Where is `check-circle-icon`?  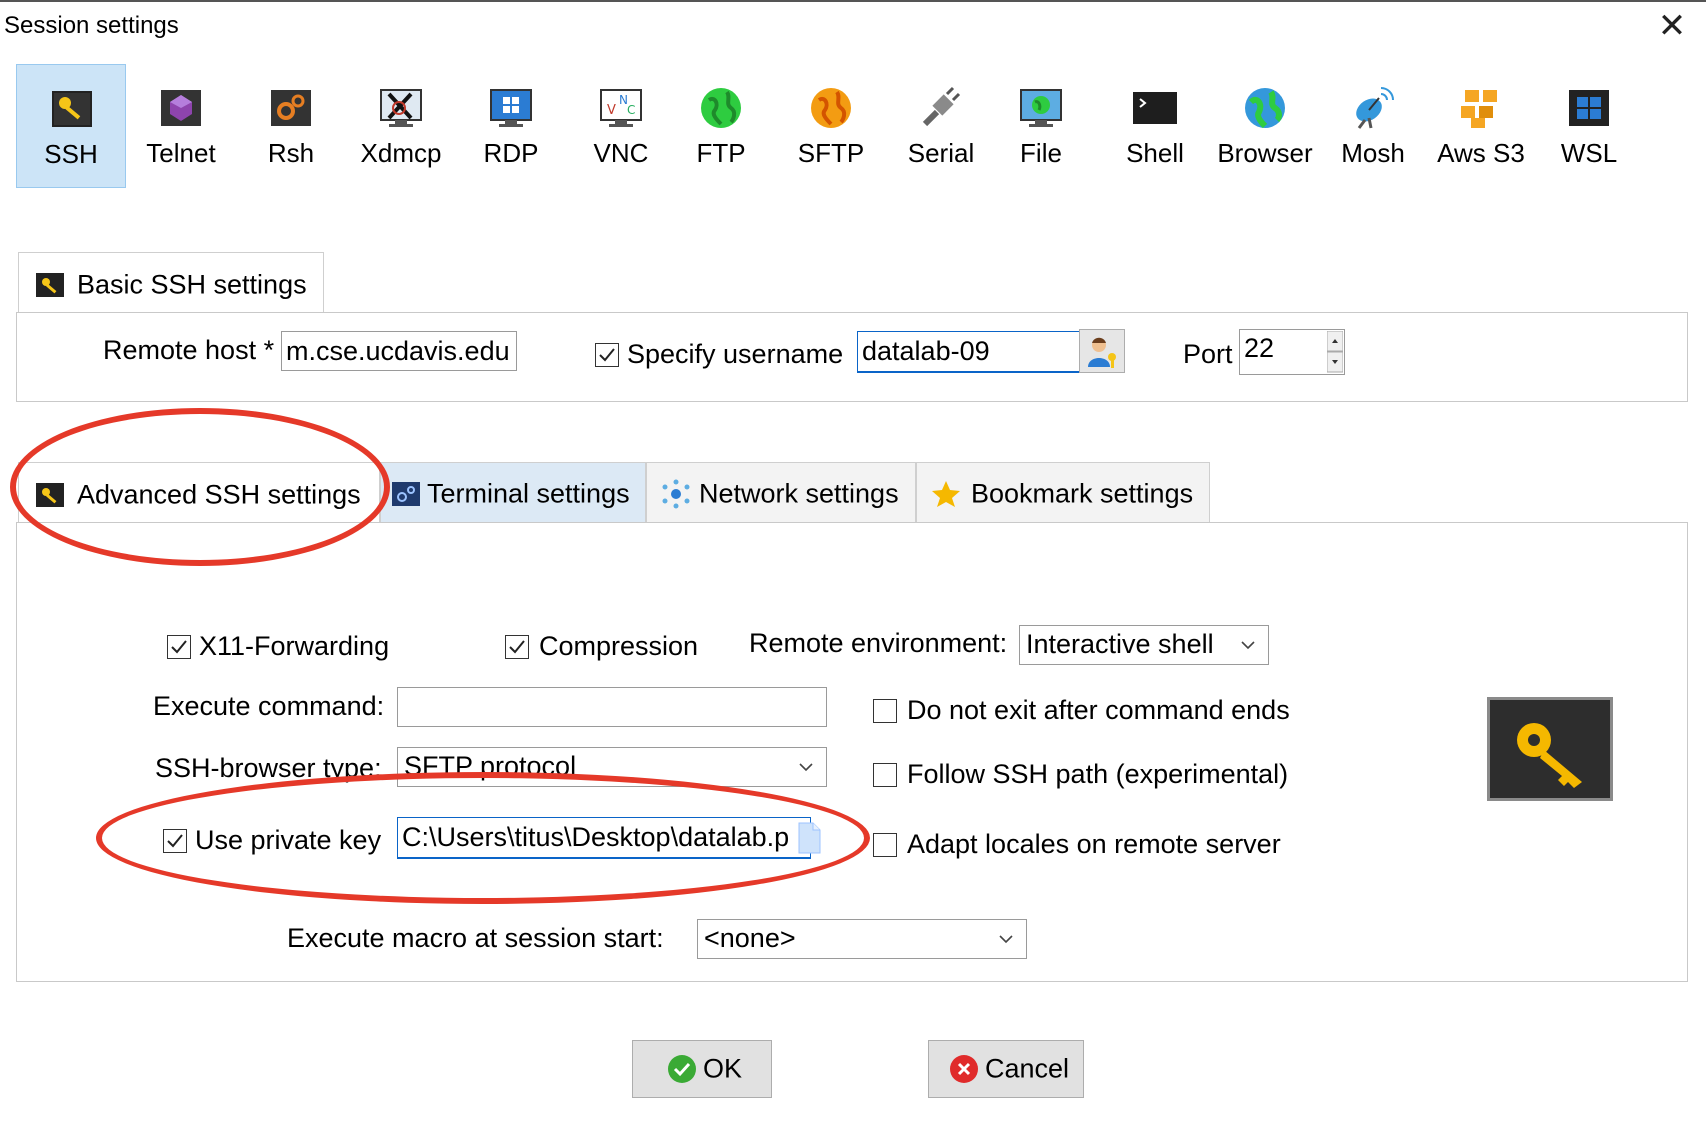
check-circle-icon is located at coordinates (682, 1069).